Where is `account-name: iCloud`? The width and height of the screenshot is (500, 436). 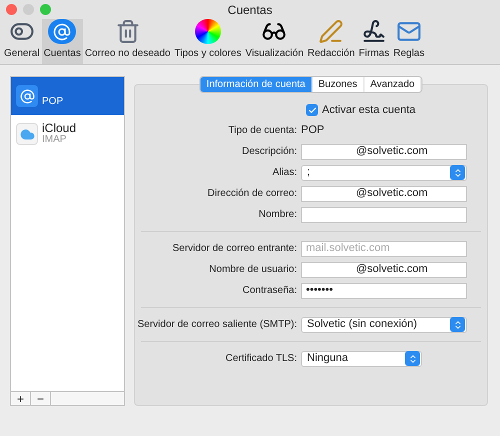 account-name: iCloud is located at coordinates (59, 128).